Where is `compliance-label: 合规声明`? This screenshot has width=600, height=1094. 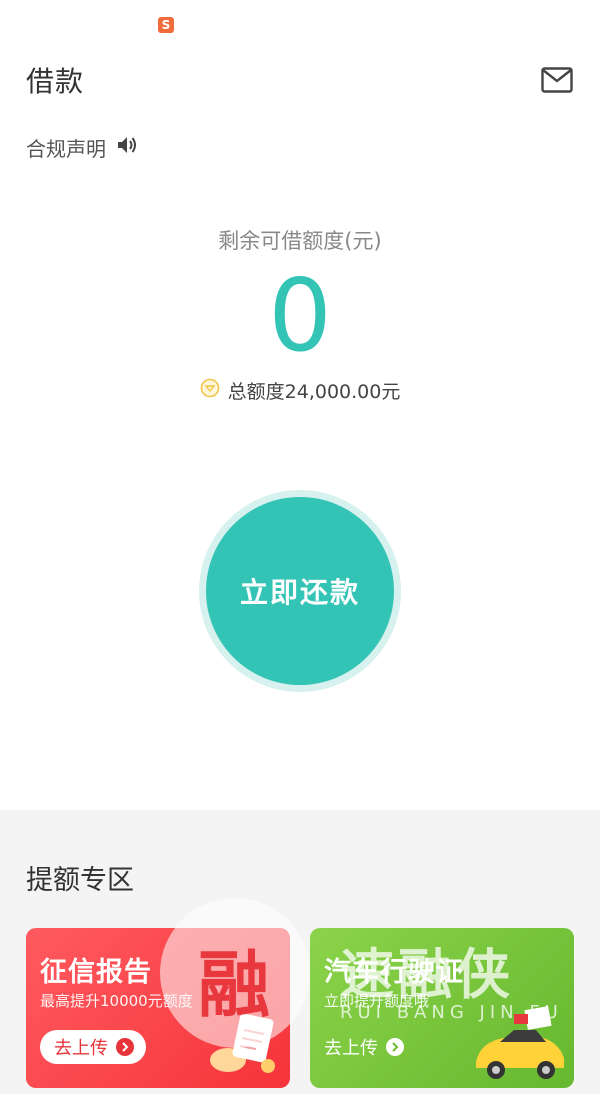
compliance-label: 合规声明 is located at coordinates (66, 149).